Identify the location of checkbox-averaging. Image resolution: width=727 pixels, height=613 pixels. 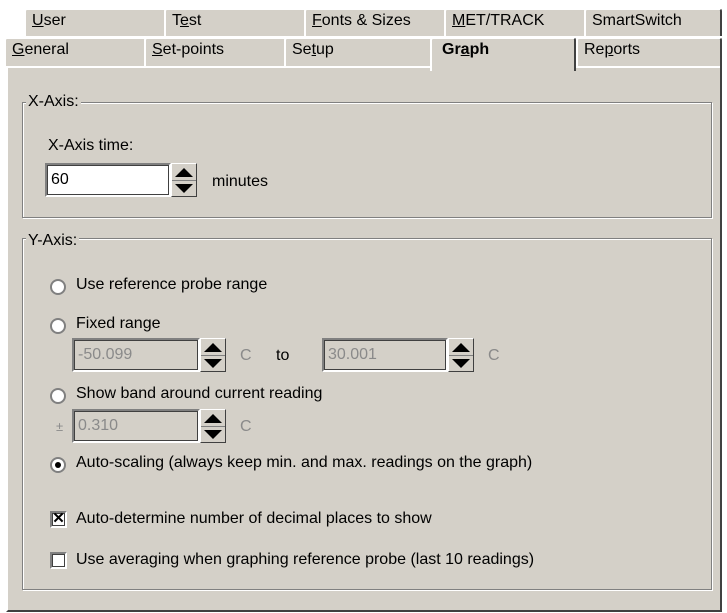
(58, 560).